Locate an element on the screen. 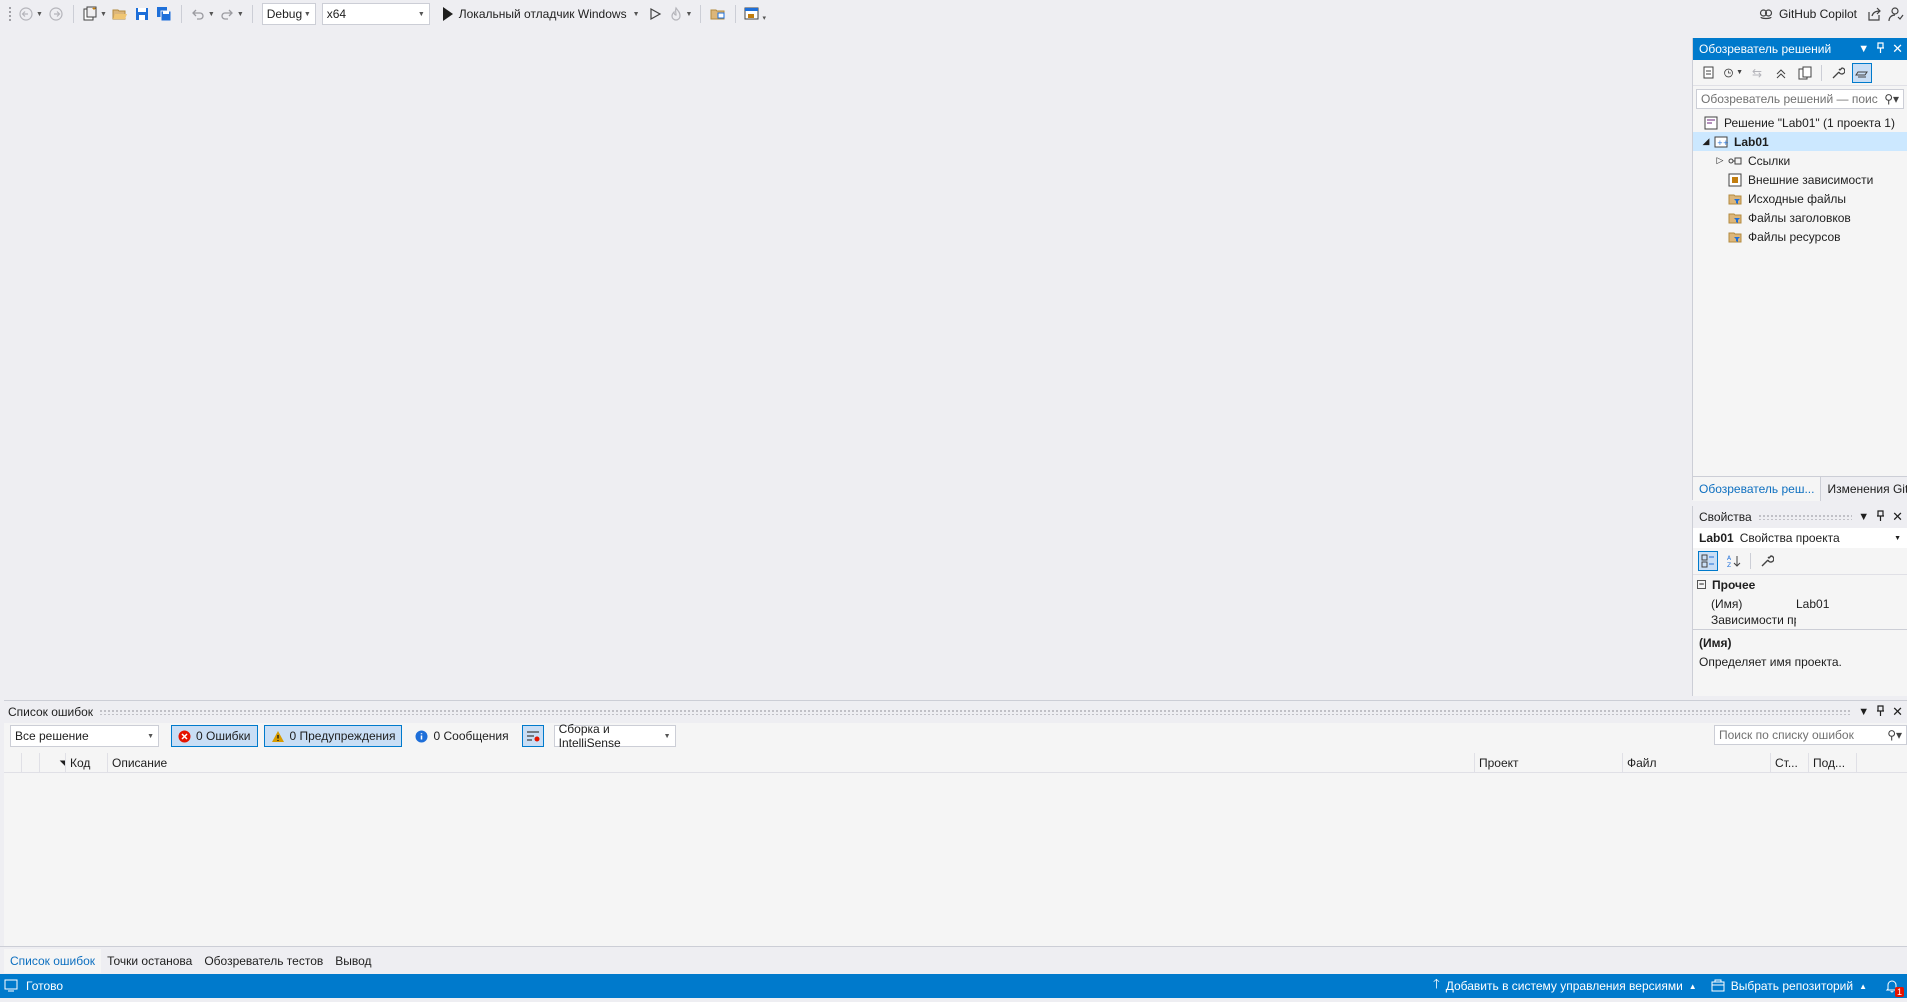  errors-label: 0 Ошибки is located at coordinates (223, 736).